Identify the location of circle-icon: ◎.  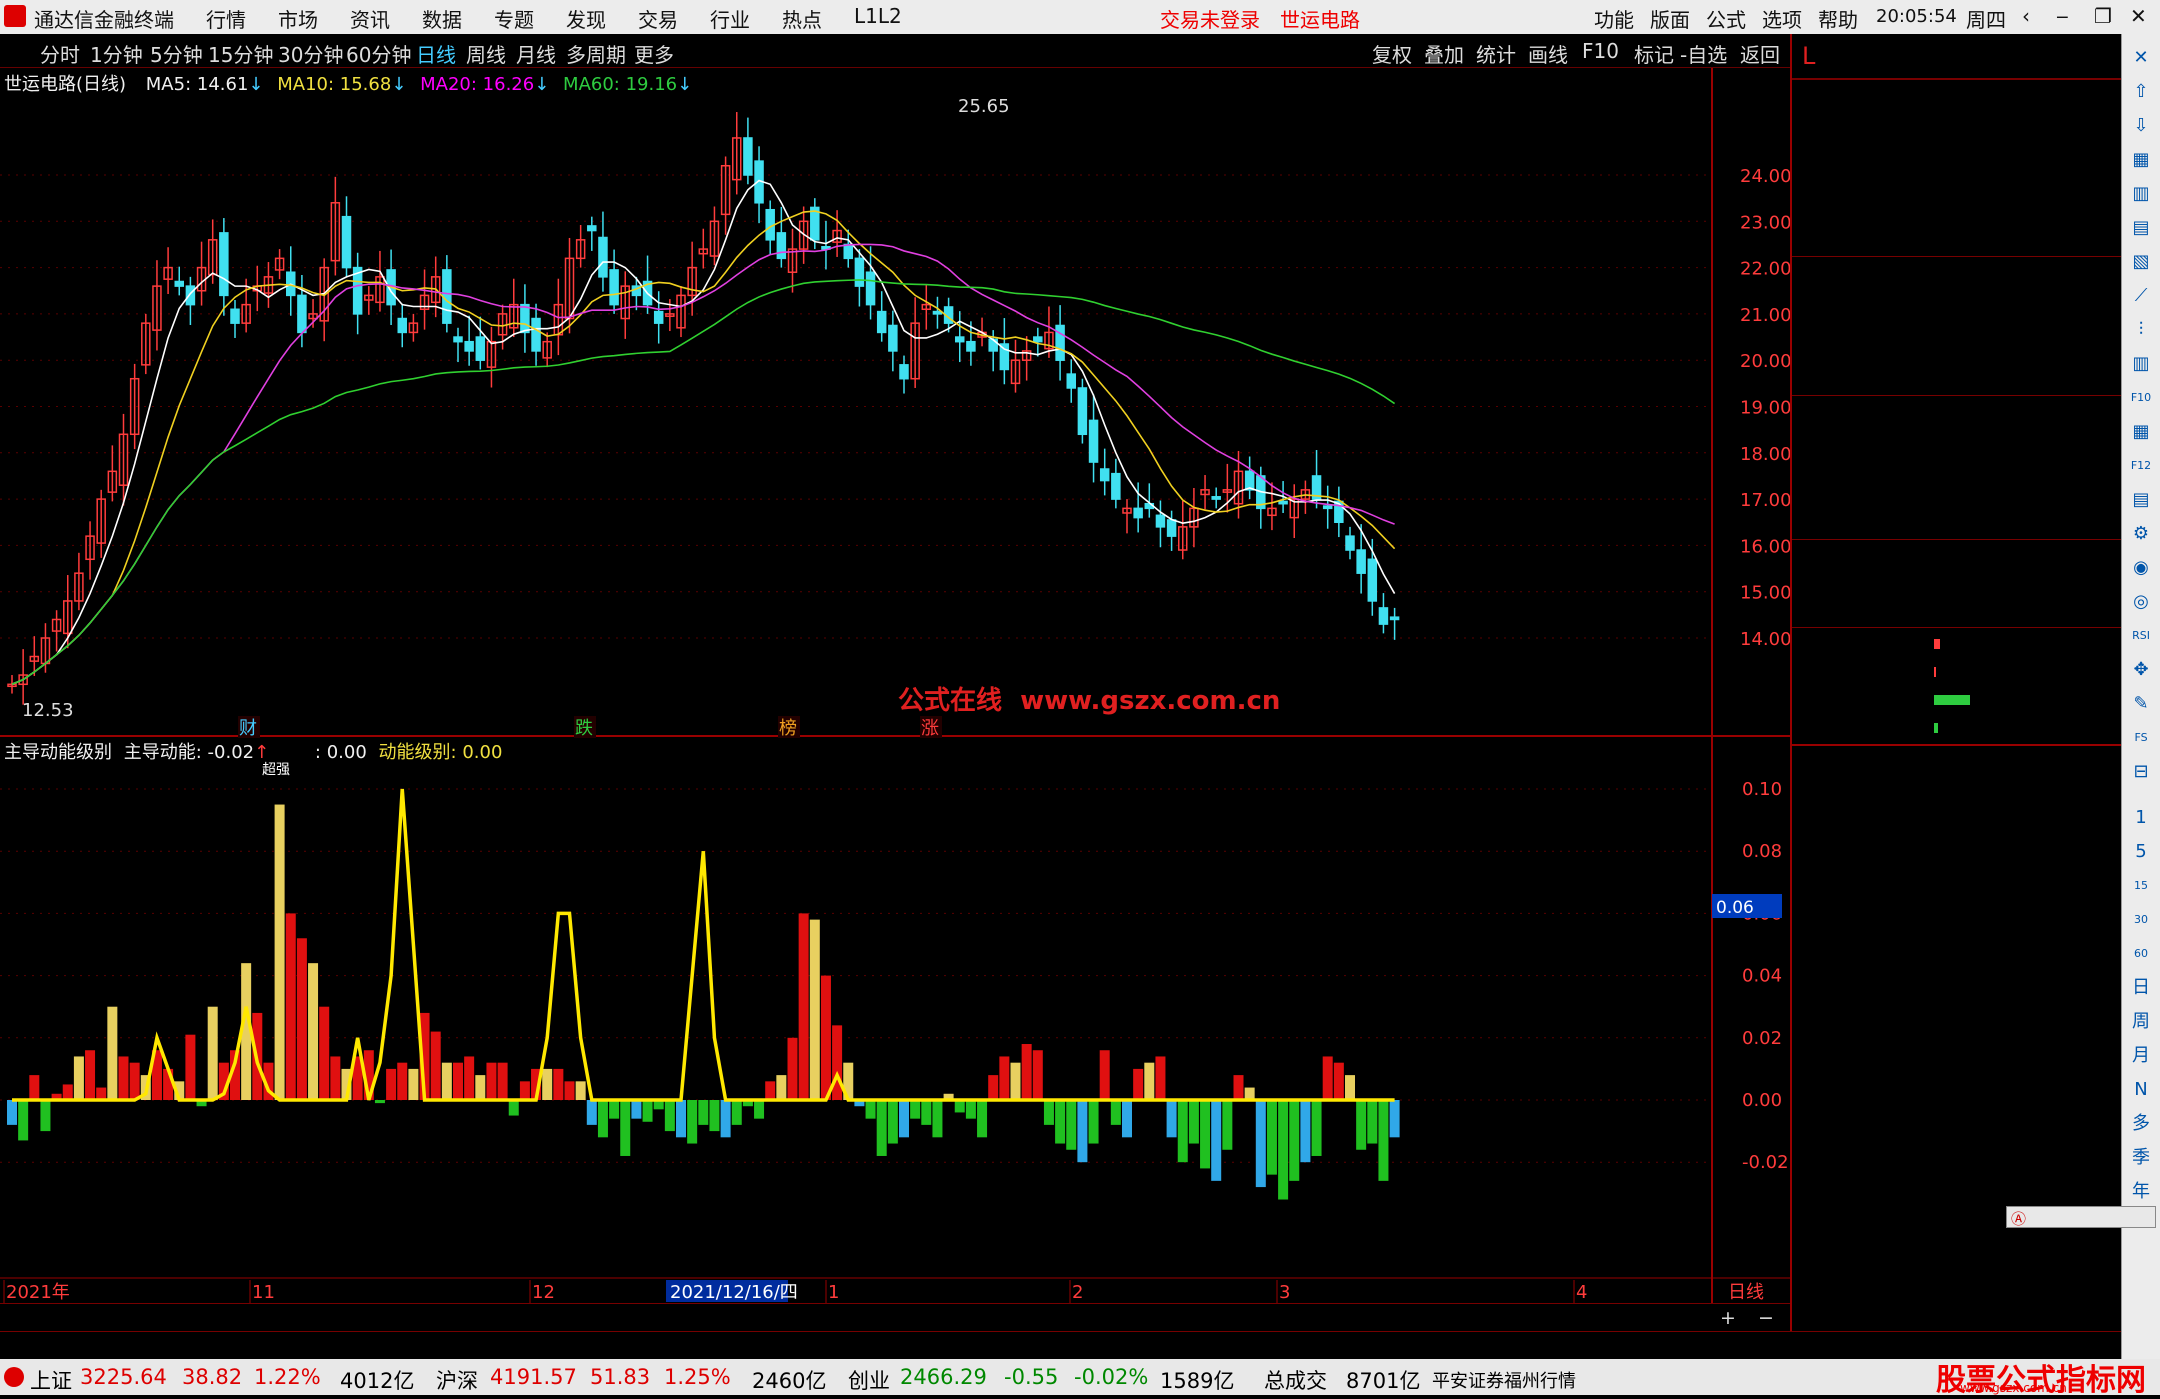
(2141, 602).